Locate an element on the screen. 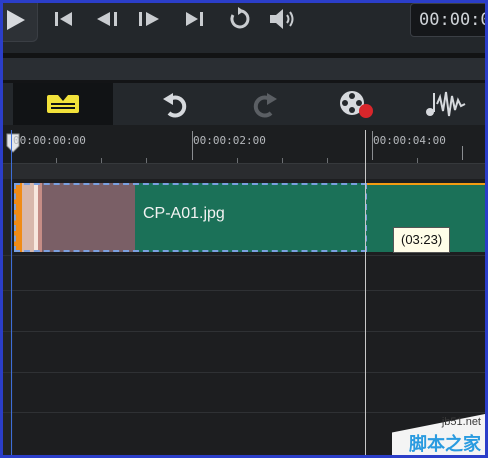  redo-icon is located at coordinates (265, 105).